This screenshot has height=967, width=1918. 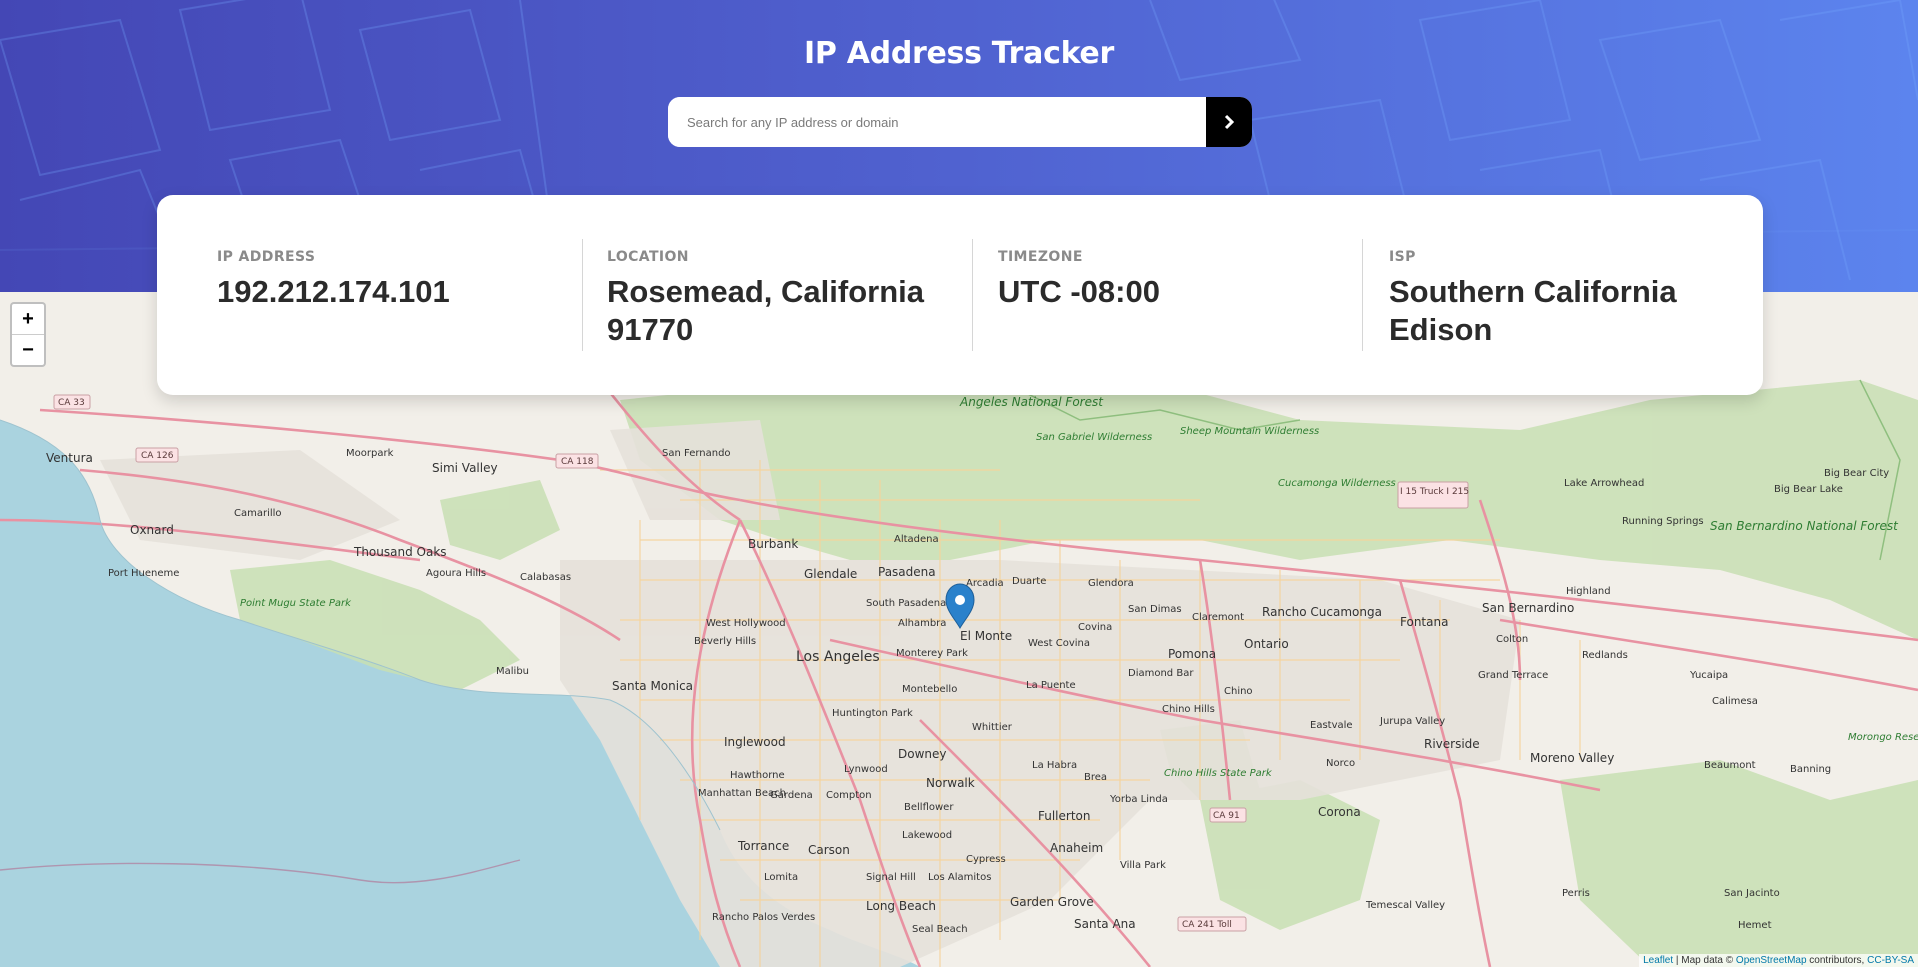 I want to click on map-label: Beaumont, so click(x=1730, y=765).